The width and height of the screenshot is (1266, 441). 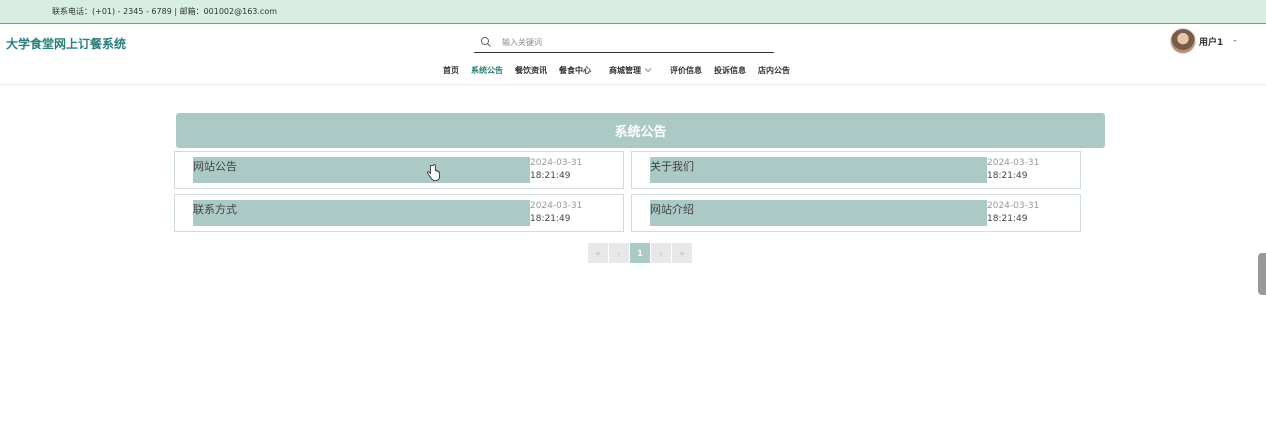 I want to click on search-box, so click(x=624, y=43).